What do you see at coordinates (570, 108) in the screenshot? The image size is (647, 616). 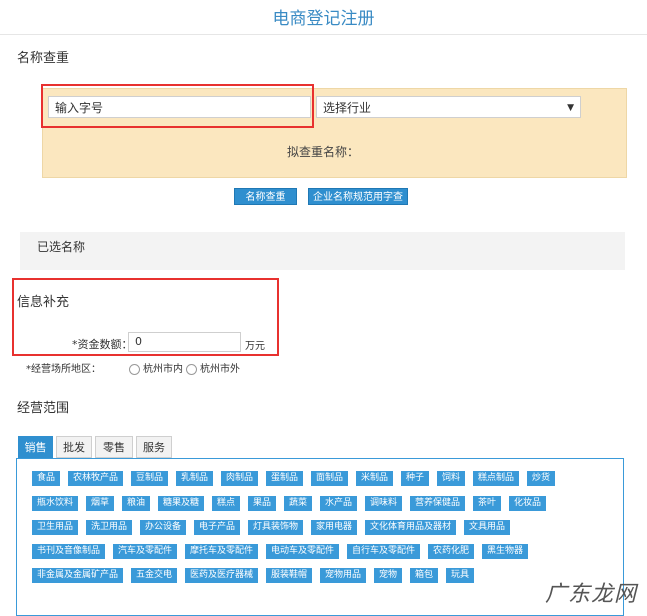 I see `chevron-down-icon: ▼` at bounding box center [570, 108].